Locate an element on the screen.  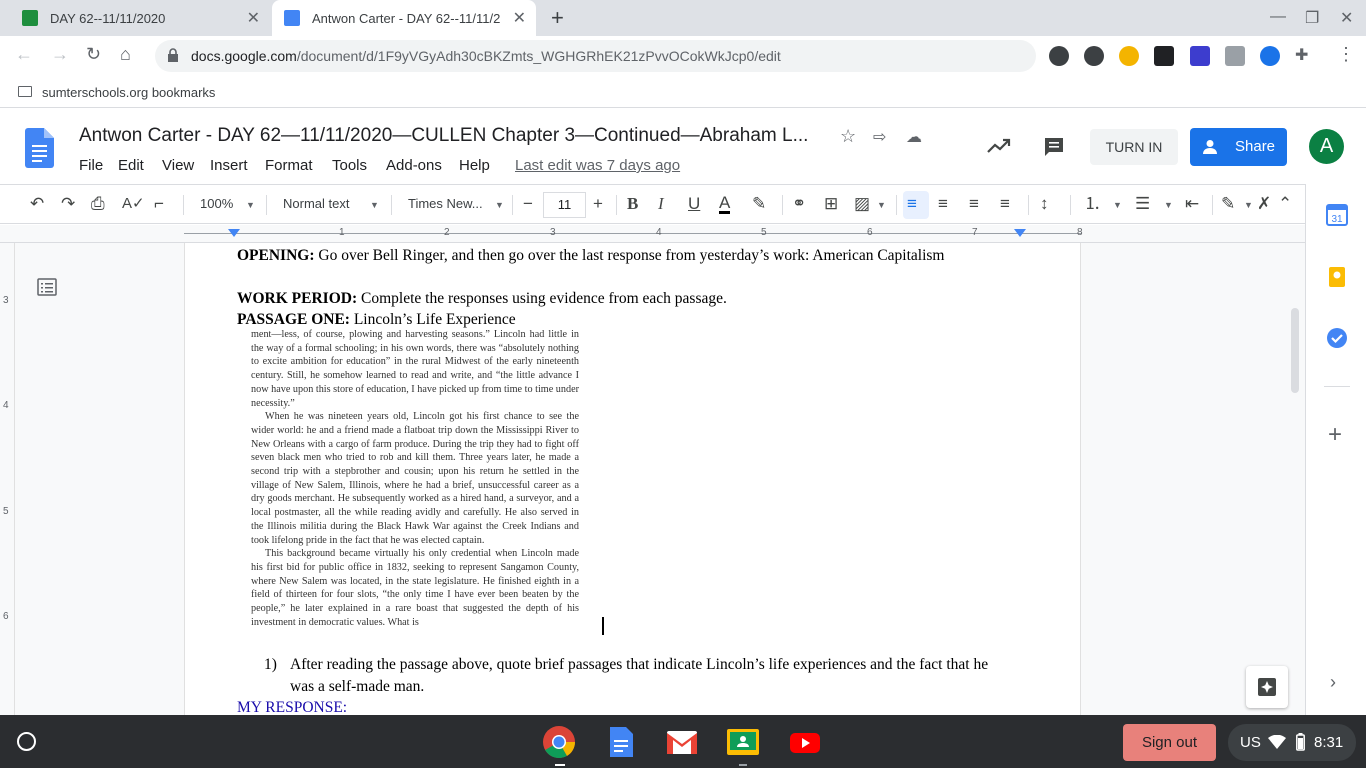
document-outline-icon is located at coordinates (47, 287).